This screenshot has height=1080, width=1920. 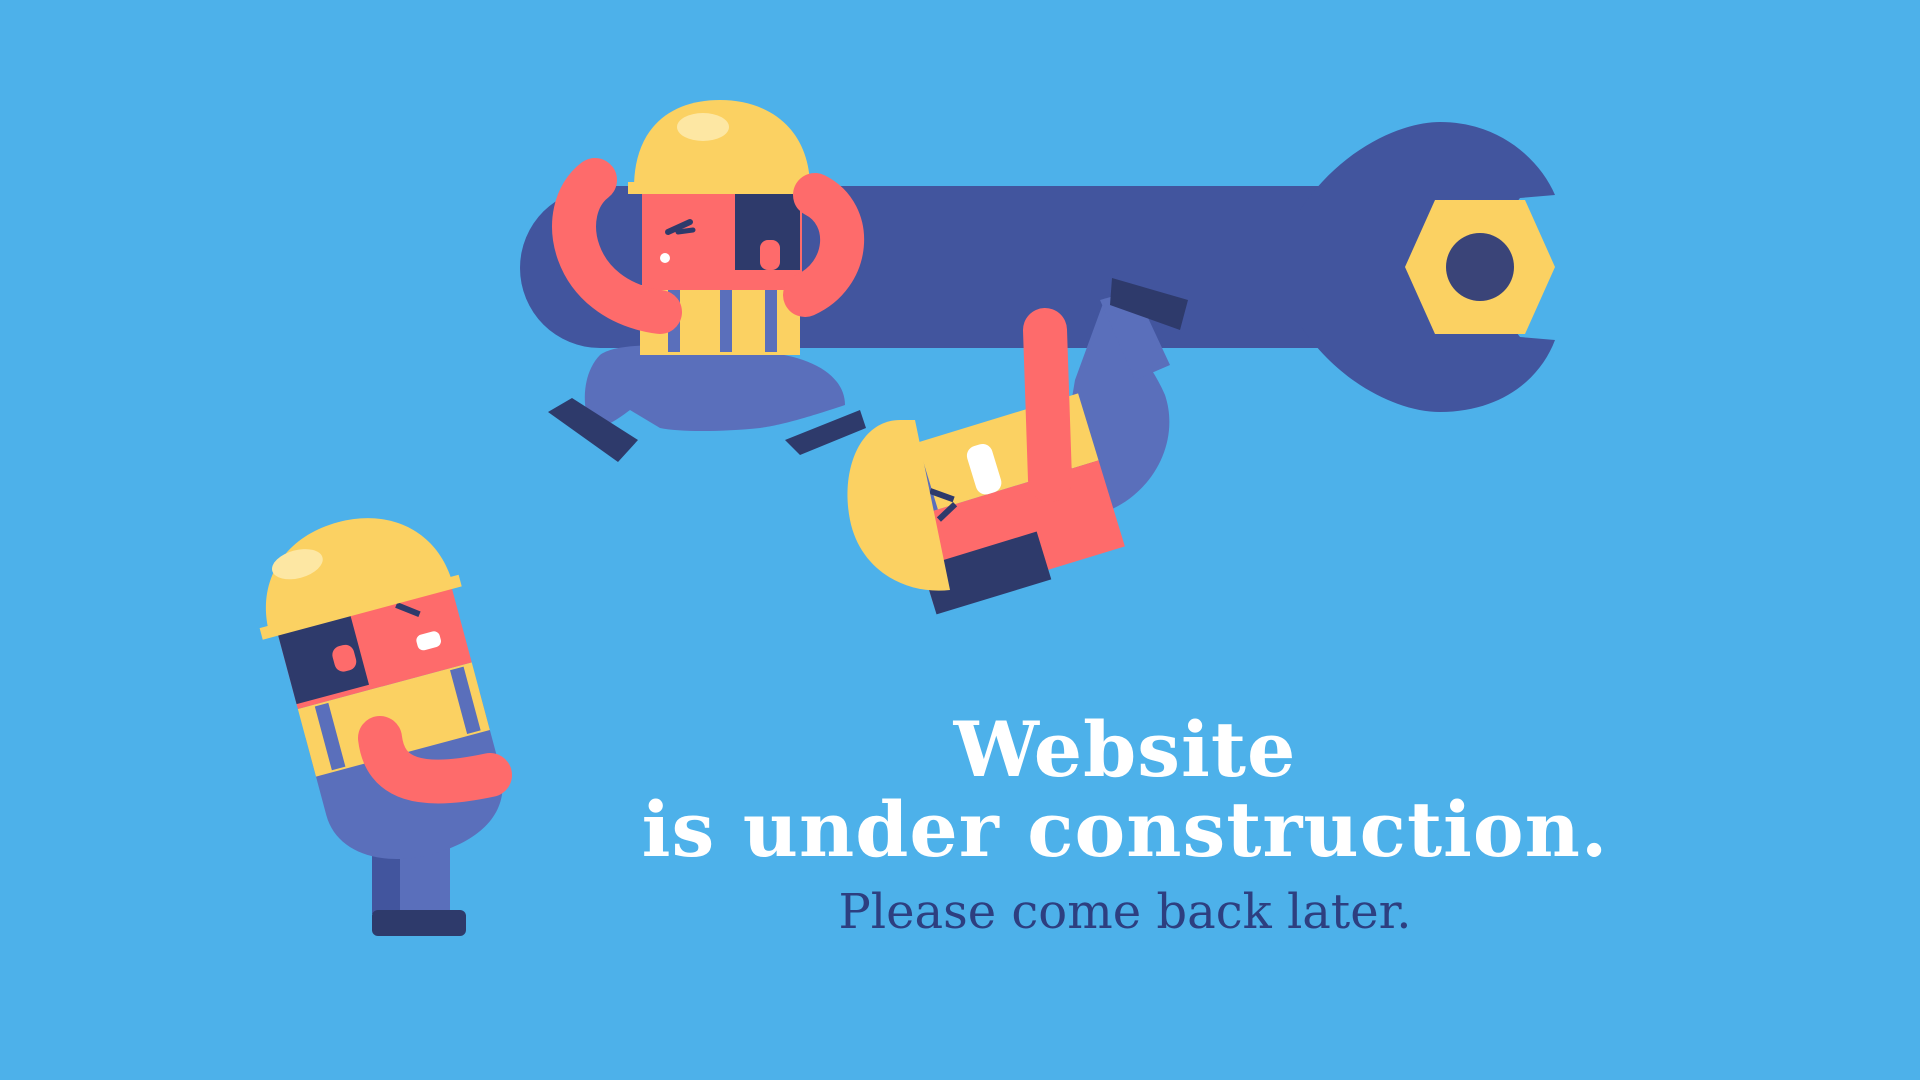 I want to click on subtitle-come-back-later: Please come back later., so click(x=1125, y=912).